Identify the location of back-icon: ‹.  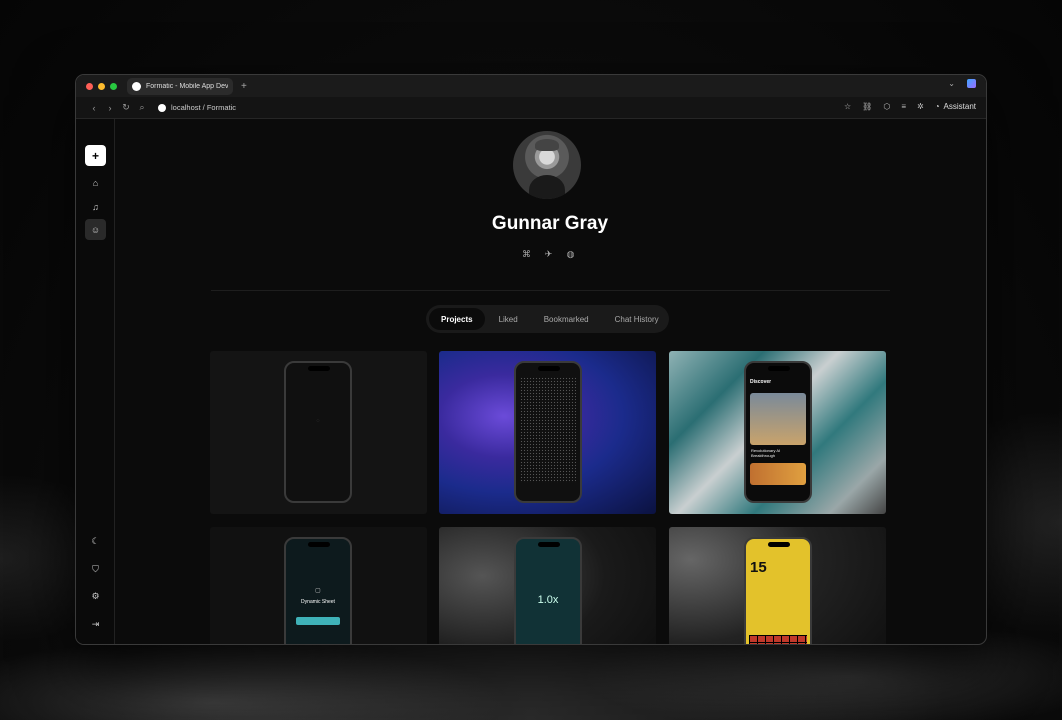
(94, 108).